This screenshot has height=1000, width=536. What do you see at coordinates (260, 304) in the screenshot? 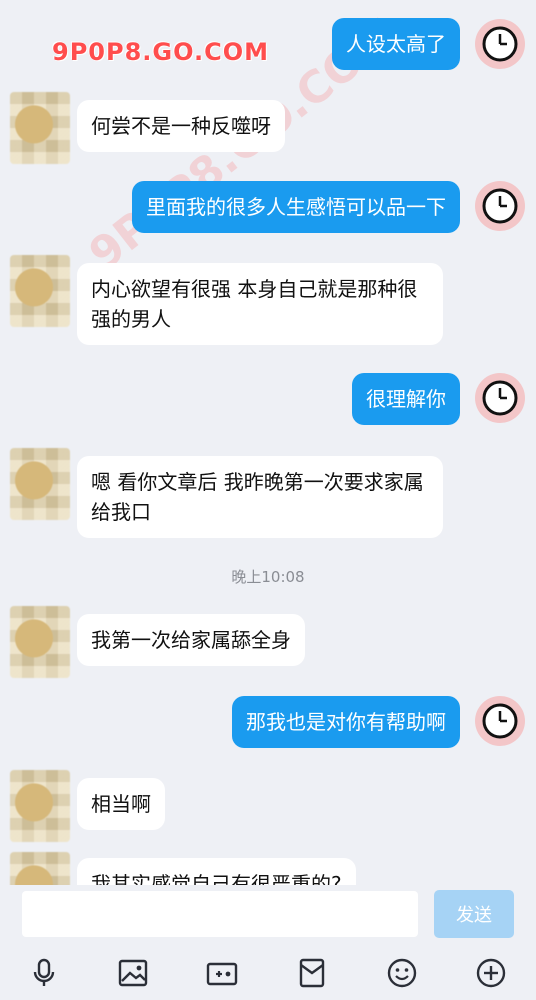
I see `incoming-message-bubble: 内心欲望有很强 本身自己就是那种很强的男人` at bounding box center [260, 304].